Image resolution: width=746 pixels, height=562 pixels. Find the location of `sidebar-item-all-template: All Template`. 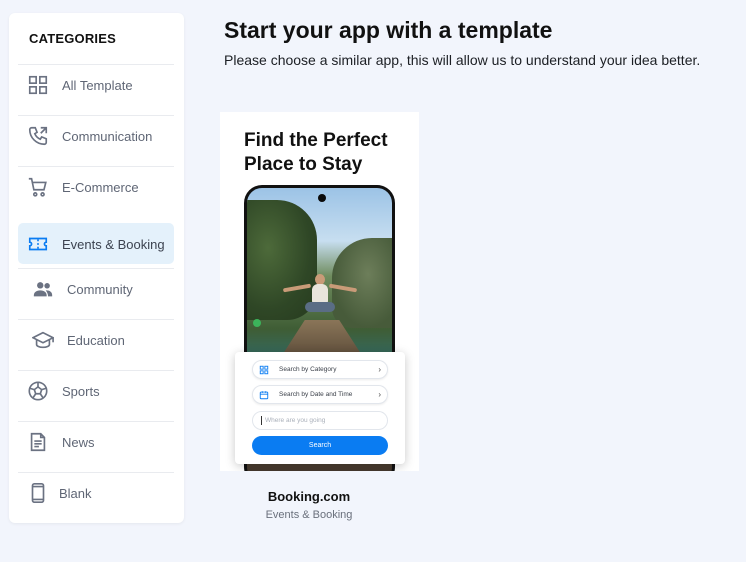

sidebar-item-all-template: All Template is located at coordinates (96, 84).